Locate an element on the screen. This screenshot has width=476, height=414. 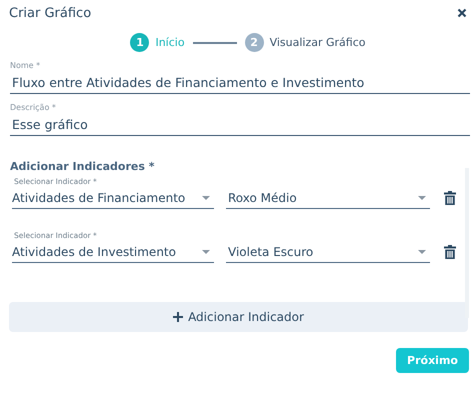
field-label: Descrição * is located at coordinates (33, 107).